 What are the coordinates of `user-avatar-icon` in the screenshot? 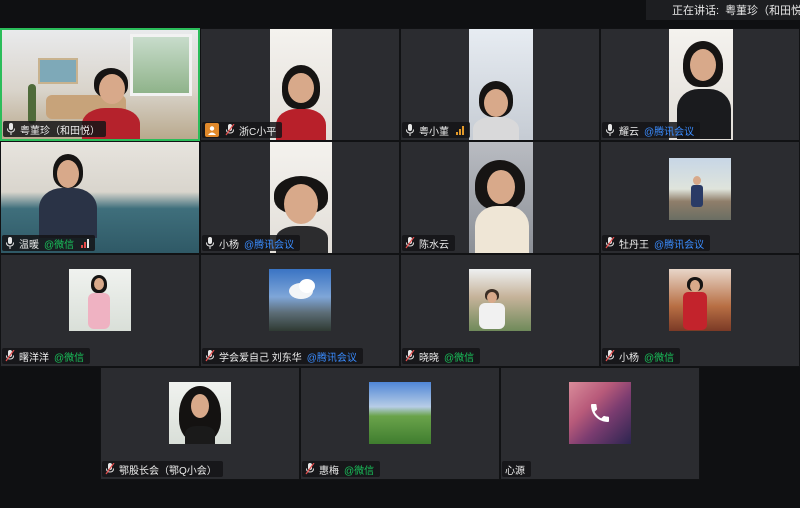 It's located at (212, 130).